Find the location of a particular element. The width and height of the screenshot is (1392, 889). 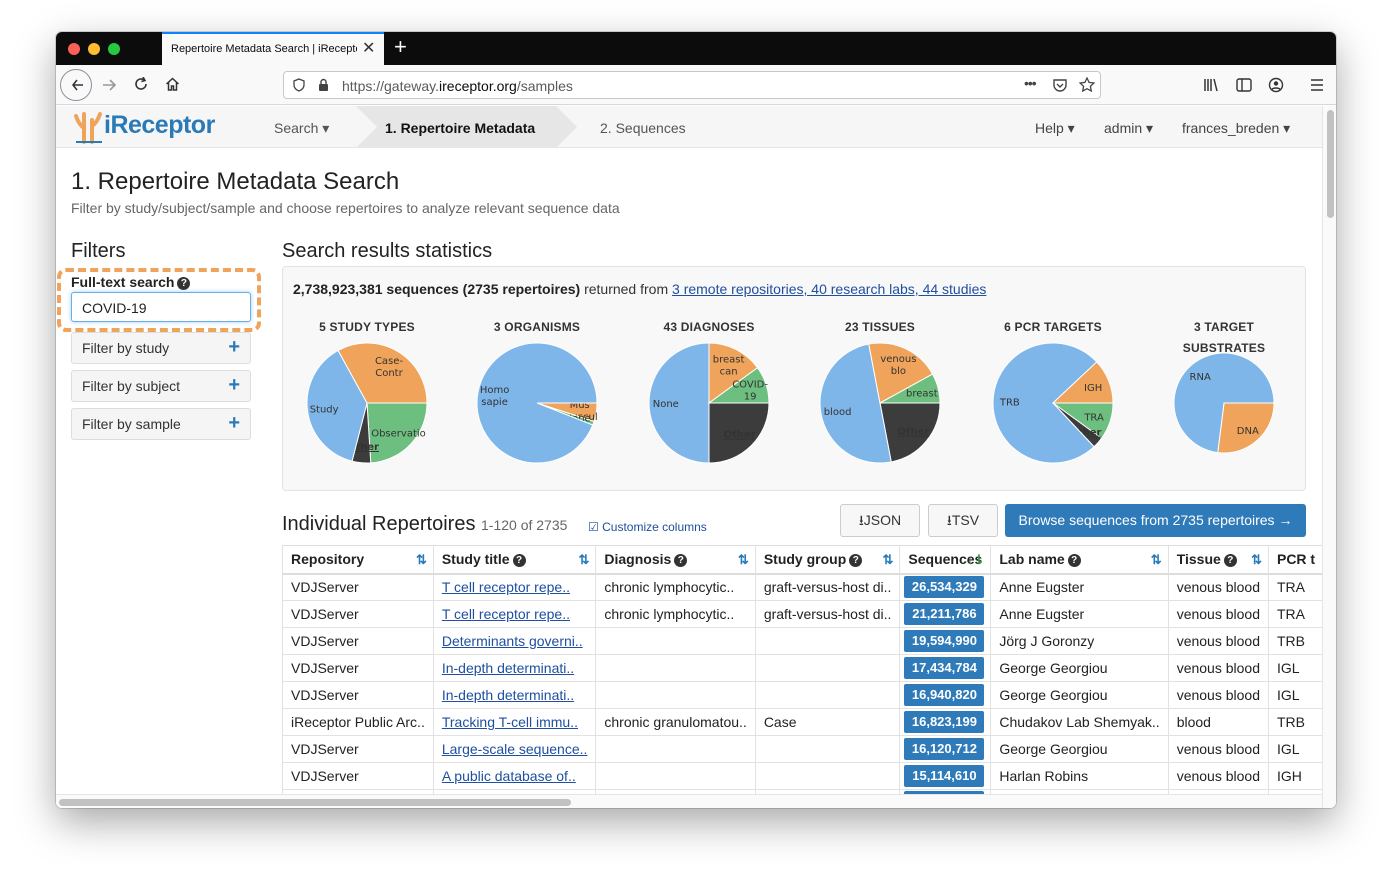

plus-icon: + is located at coordinates (234, 385).